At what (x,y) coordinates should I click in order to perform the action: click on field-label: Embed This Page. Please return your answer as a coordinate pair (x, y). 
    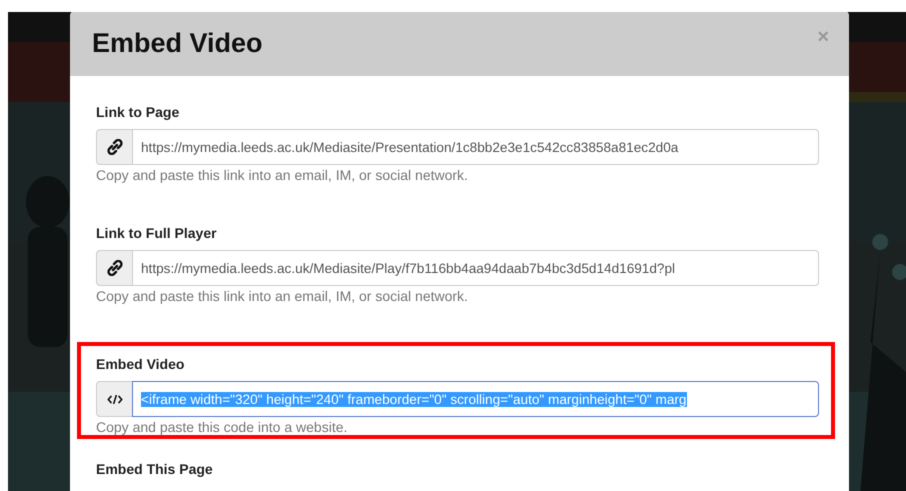
    Looking at the image, I should click on (155, 469).